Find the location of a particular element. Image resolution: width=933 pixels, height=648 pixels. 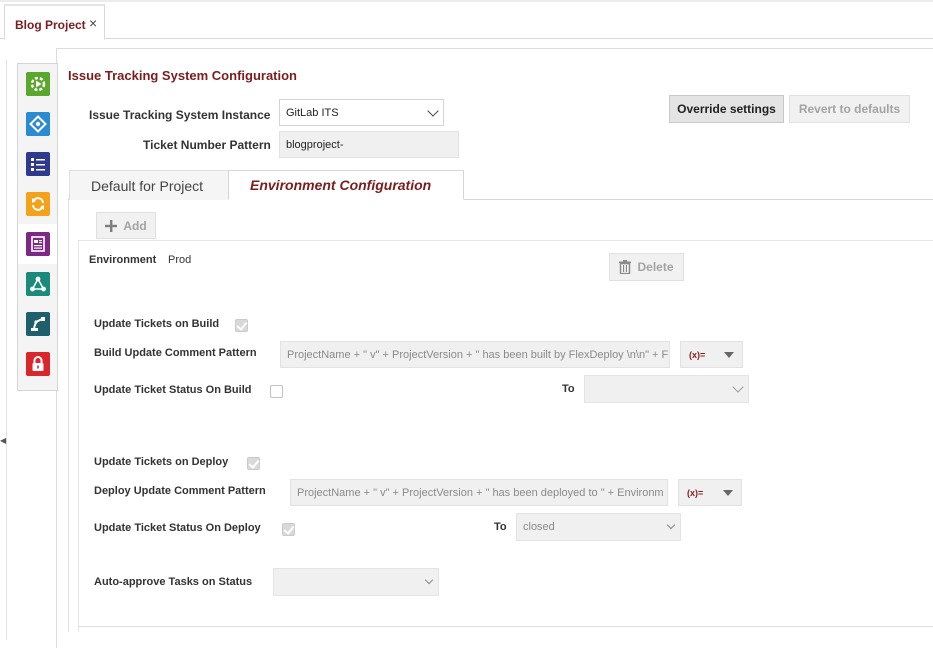

delete-button-label: Delete is located at coordinates (655, 267).